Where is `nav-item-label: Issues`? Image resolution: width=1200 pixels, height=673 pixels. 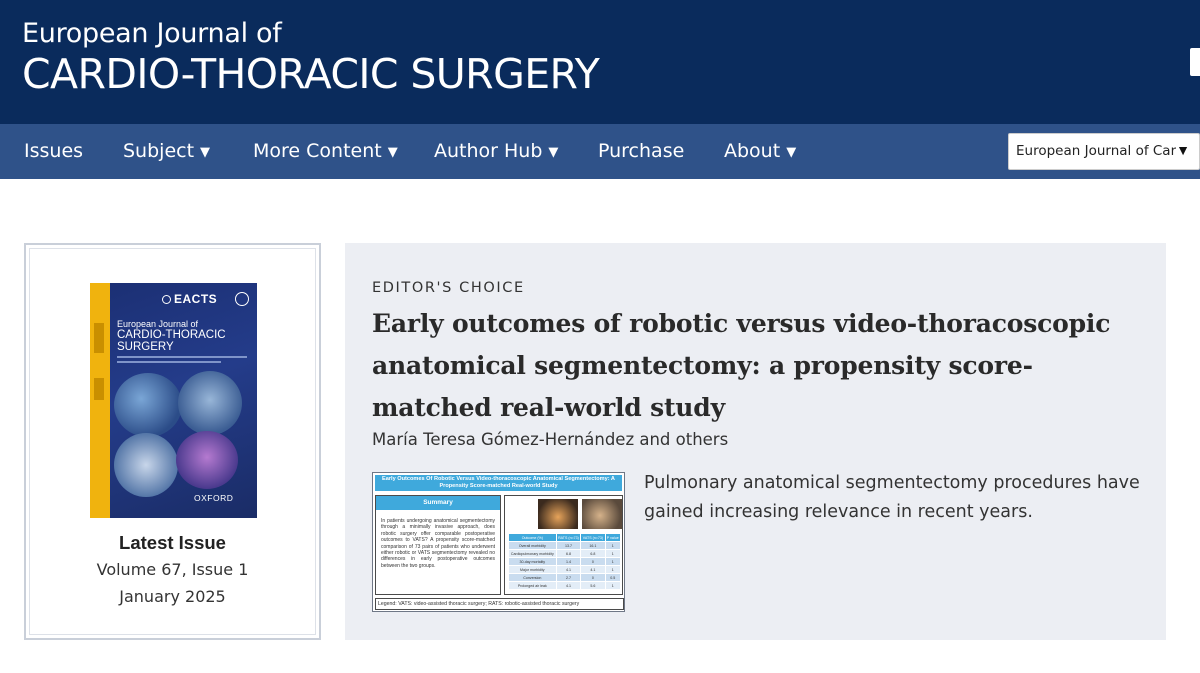
nav-item-label: Issues is located at coordinates (54, 151).